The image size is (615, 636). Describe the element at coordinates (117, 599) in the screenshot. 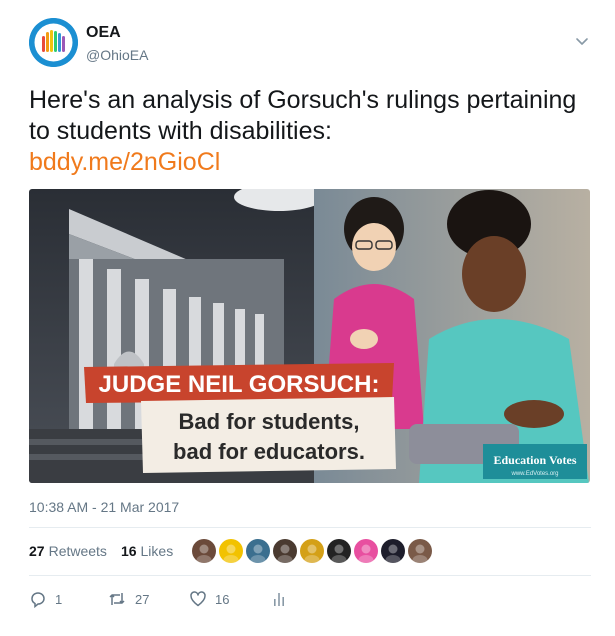

I see `retweet-icon` at that location.